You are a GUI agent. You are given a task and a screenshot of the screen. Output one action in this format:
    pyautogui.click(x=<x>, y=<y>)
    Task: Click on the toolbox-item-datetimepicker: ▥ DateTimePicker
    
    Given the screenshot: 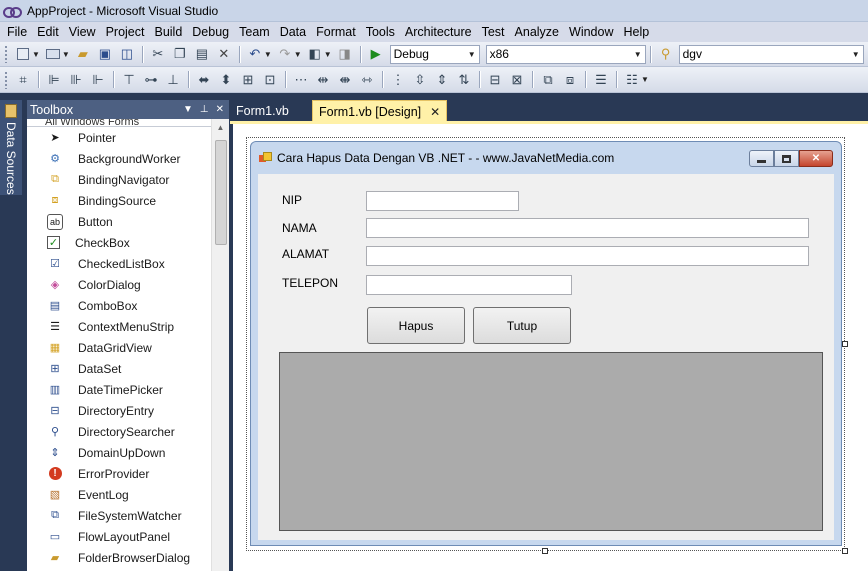 What is the action you would take?
    pyautogui.click(x=128, y=389)
    